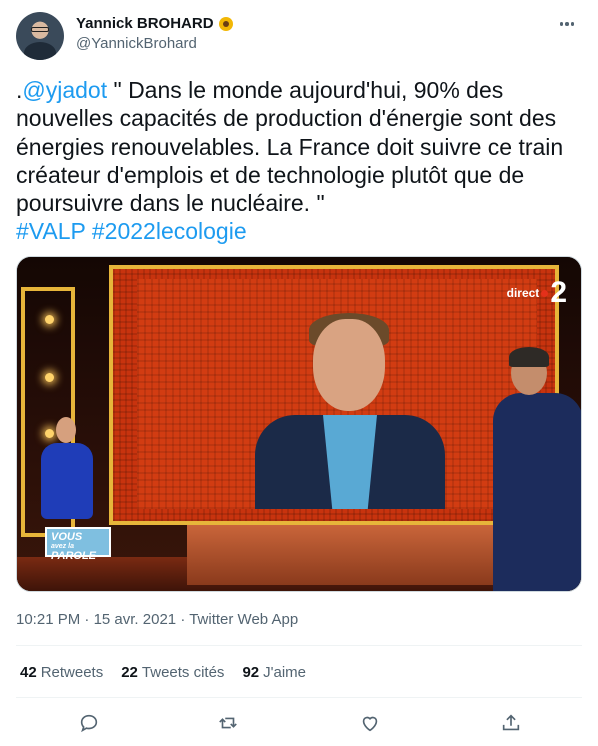 This screenshot has width=598, height=746. I want to click on channel-label: direct, so click(523, 293).